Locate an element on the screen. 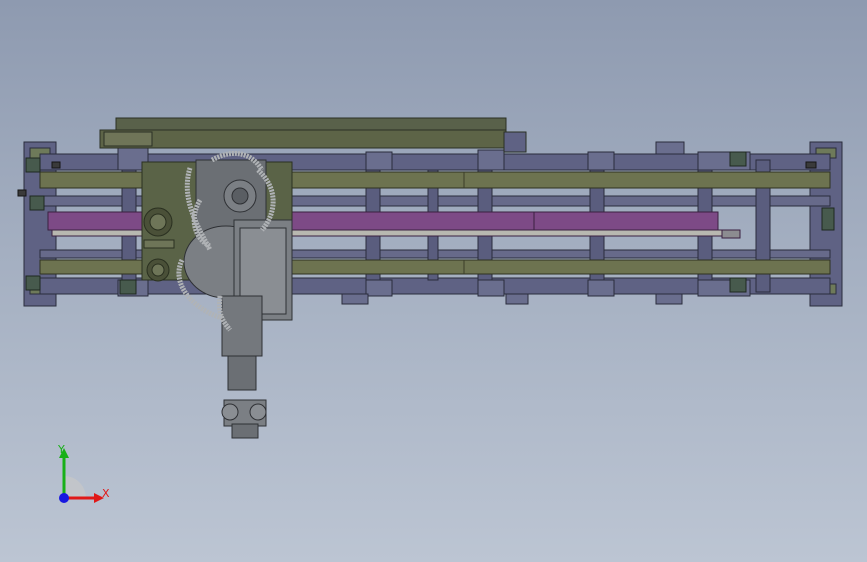 The height and width of the screenshot is (562, 867). coordinate-triad: Y X is located at coordinates (80, 476).